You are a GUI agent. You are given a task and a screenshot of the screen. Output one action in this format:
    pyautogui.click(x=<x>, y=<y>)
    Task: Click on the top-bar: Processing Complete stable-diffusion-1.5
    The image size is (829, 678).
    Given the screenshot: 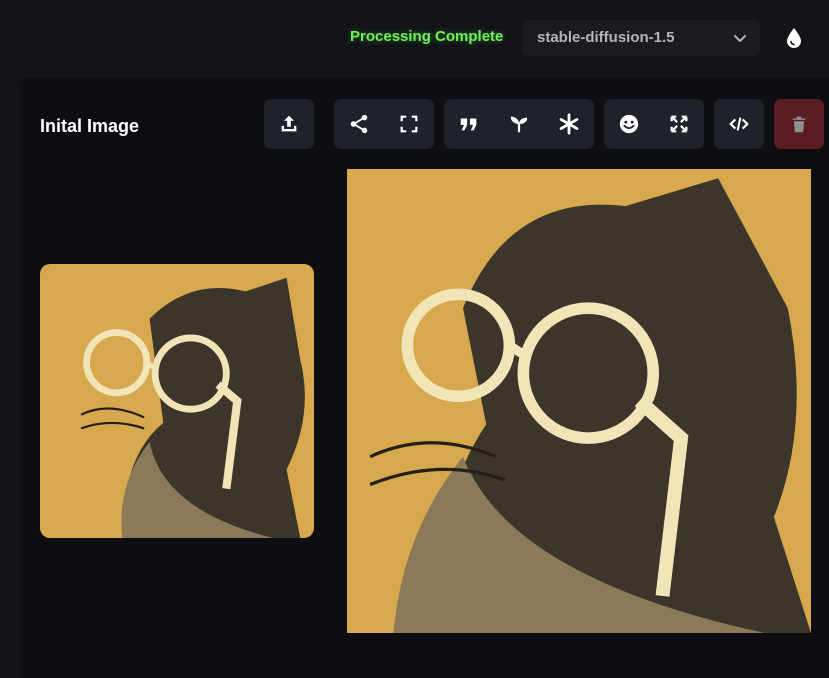 What is the action you would take?
    pyautogui.click(x=414, y=39)
    